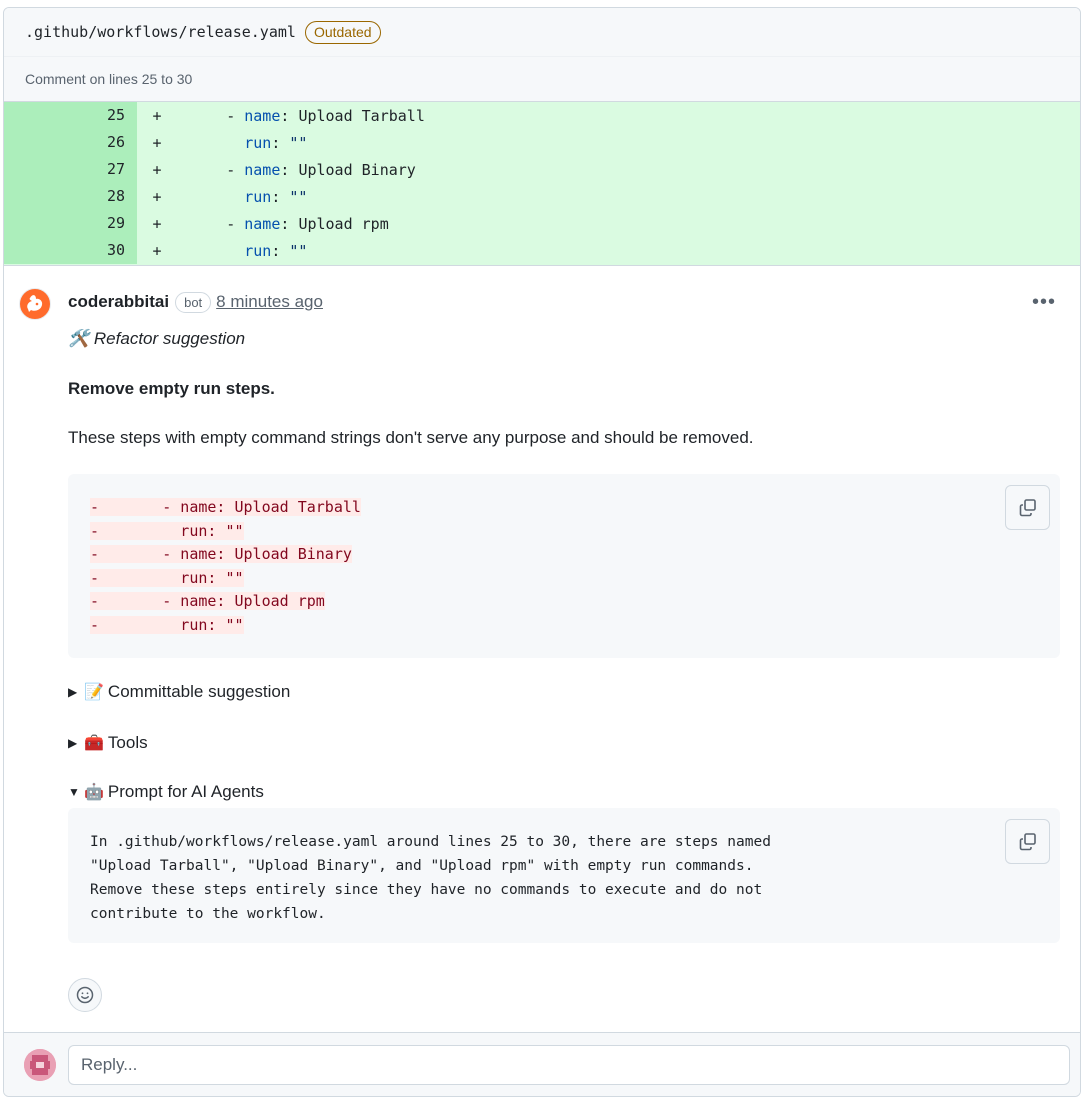 This screenshot has height=1100, width=1084. I want to click on line-number: 30, so click(70, 250).